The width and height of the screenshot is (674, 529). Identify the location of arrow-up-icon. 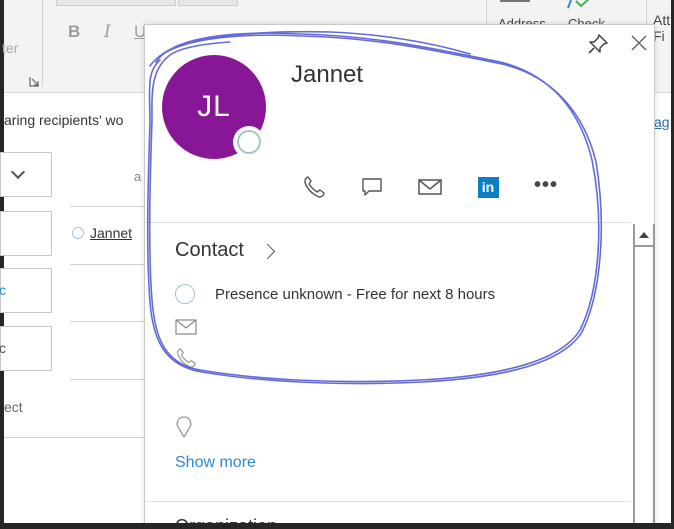
(644, 234).